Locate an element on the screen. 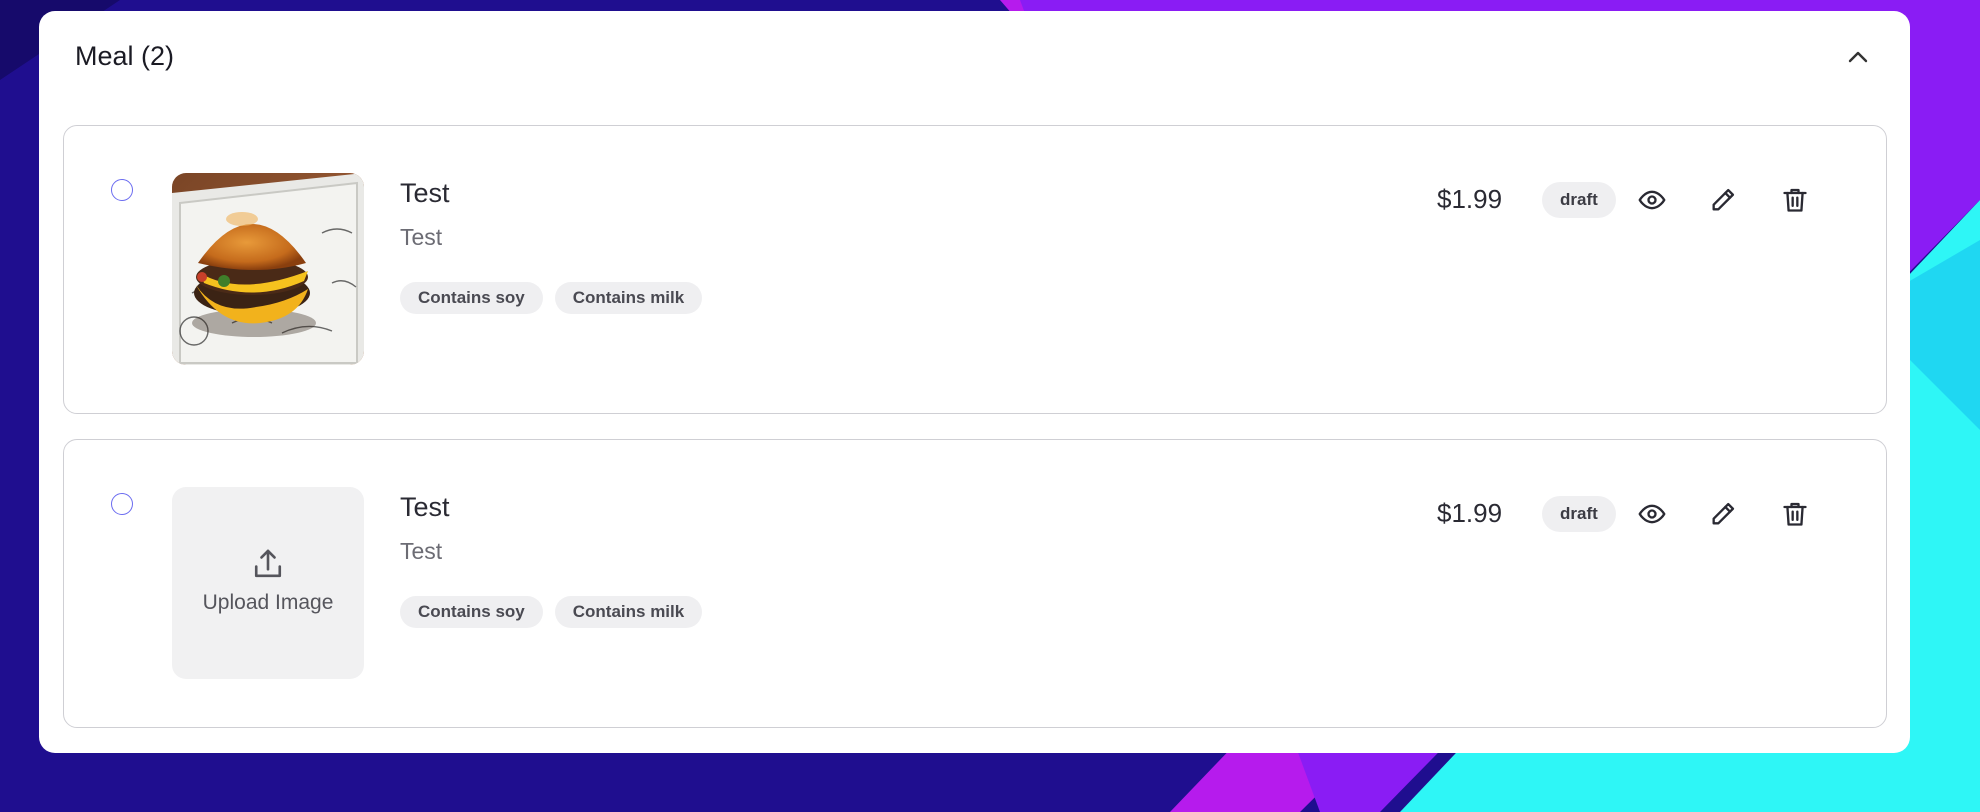  panel-header: Meal (2) is located at coordinates (974, 57).